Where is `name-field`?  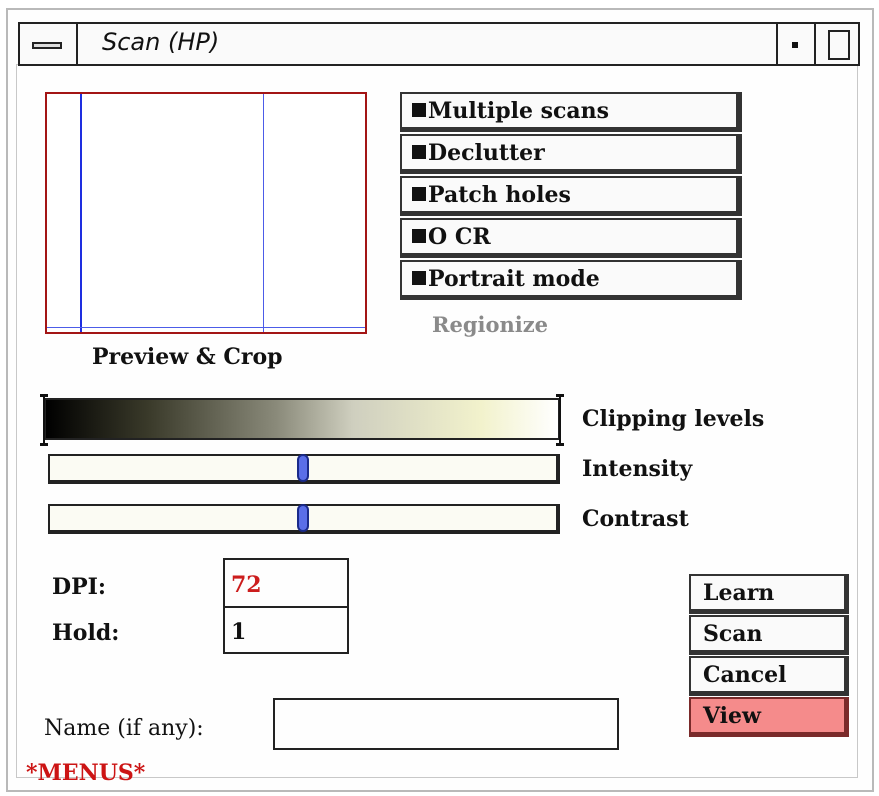
name-field is located at coordinates (446, 724).